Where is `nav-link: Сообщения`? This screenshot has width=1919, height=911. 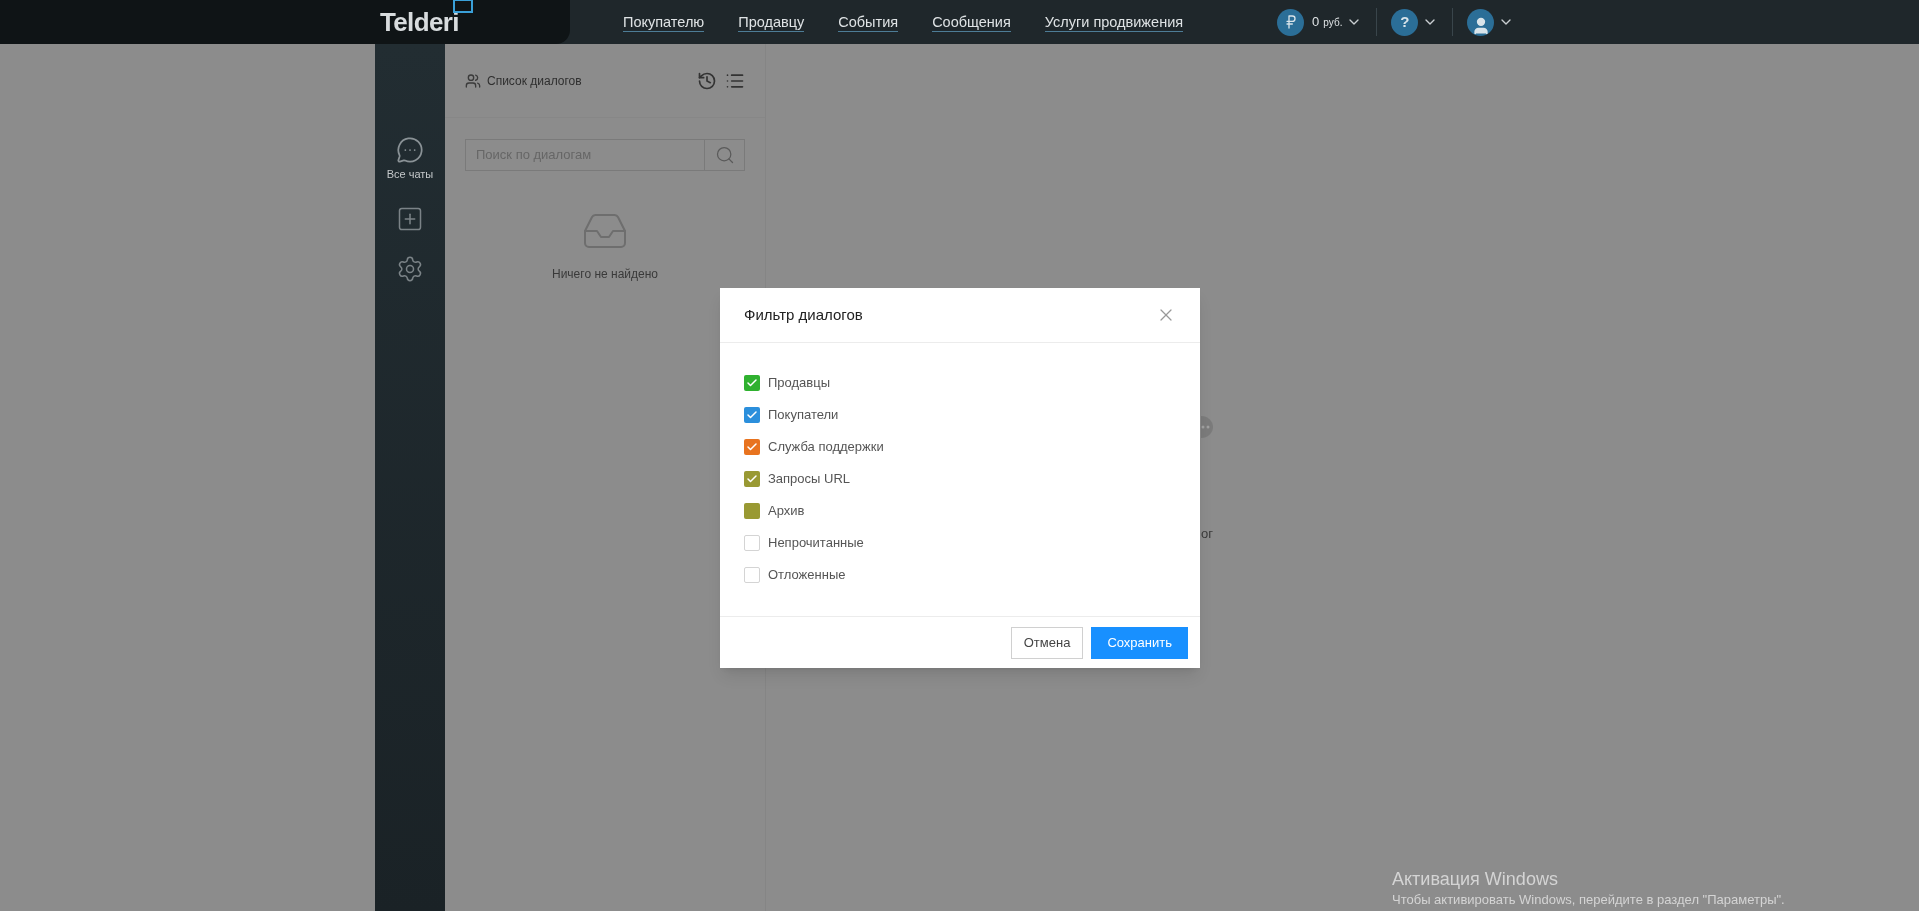
nav-link: Сообщения is located at coordinates (971, 22).